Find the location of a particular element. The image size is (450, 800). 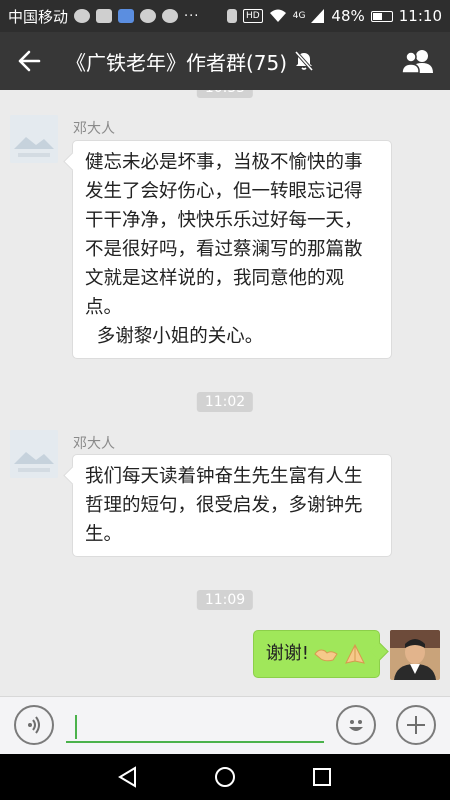

emoji-button is located at coordinates (356, 725).